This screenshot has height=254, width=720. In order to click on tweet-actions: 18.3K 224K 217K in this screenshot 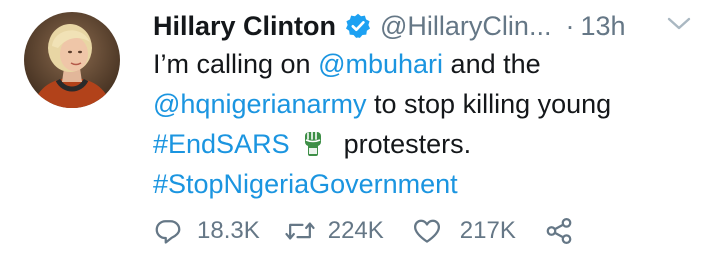, I will do `click(363, 231)`.